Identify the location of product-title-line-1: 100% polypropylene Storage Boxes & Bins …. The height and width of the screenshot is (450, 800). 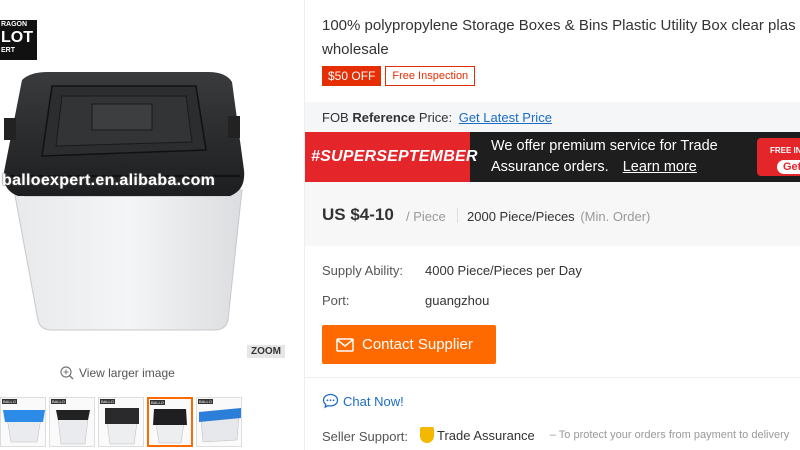
(559, 25).